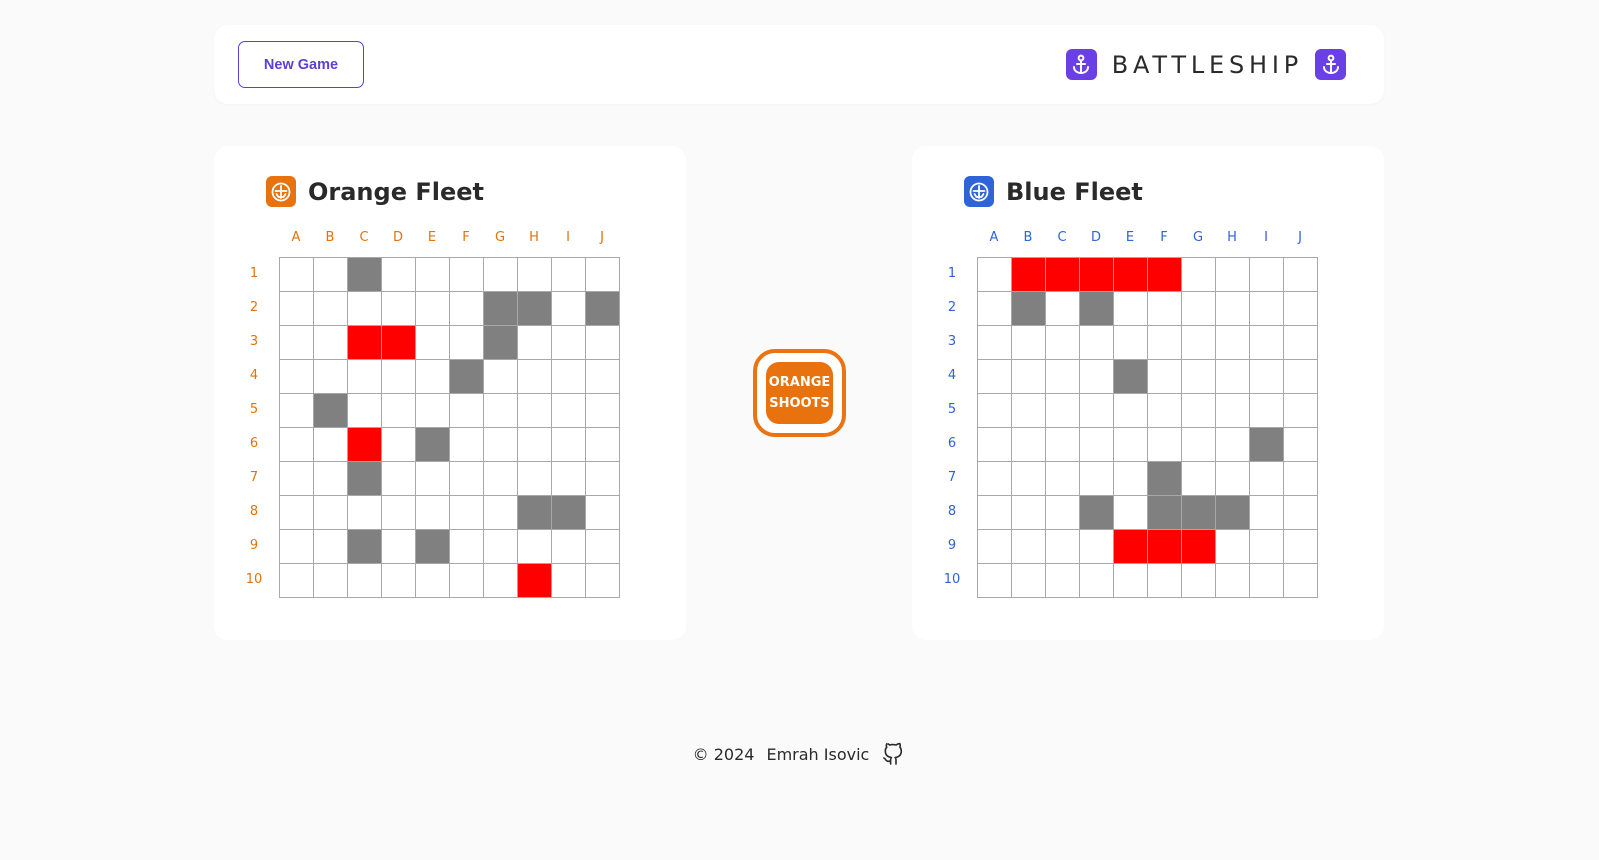  I want to click on board-cell-a9, so click(995, 547).